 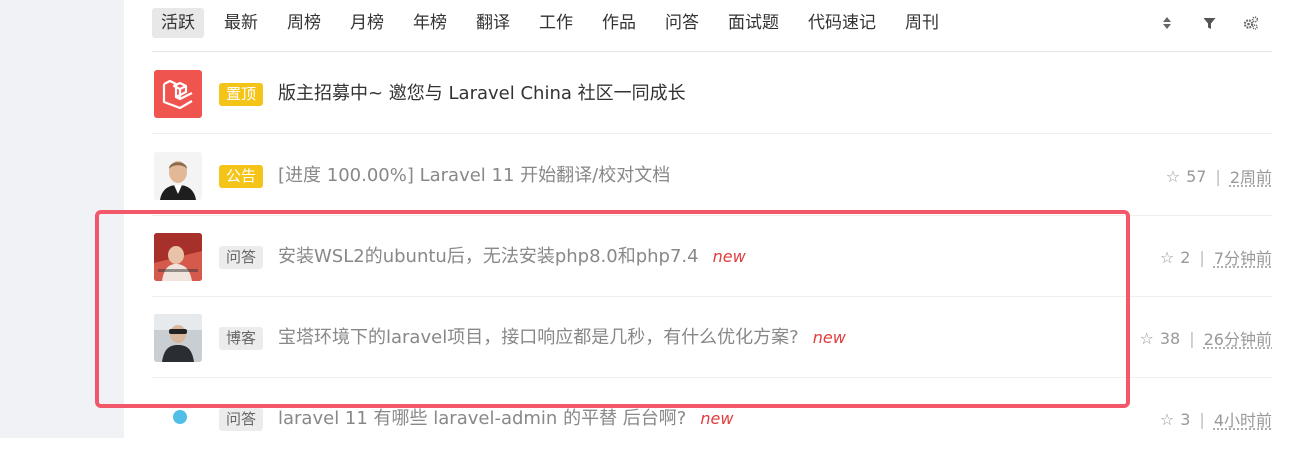 I want to click on left-gutter, so click(x=62, y=219).